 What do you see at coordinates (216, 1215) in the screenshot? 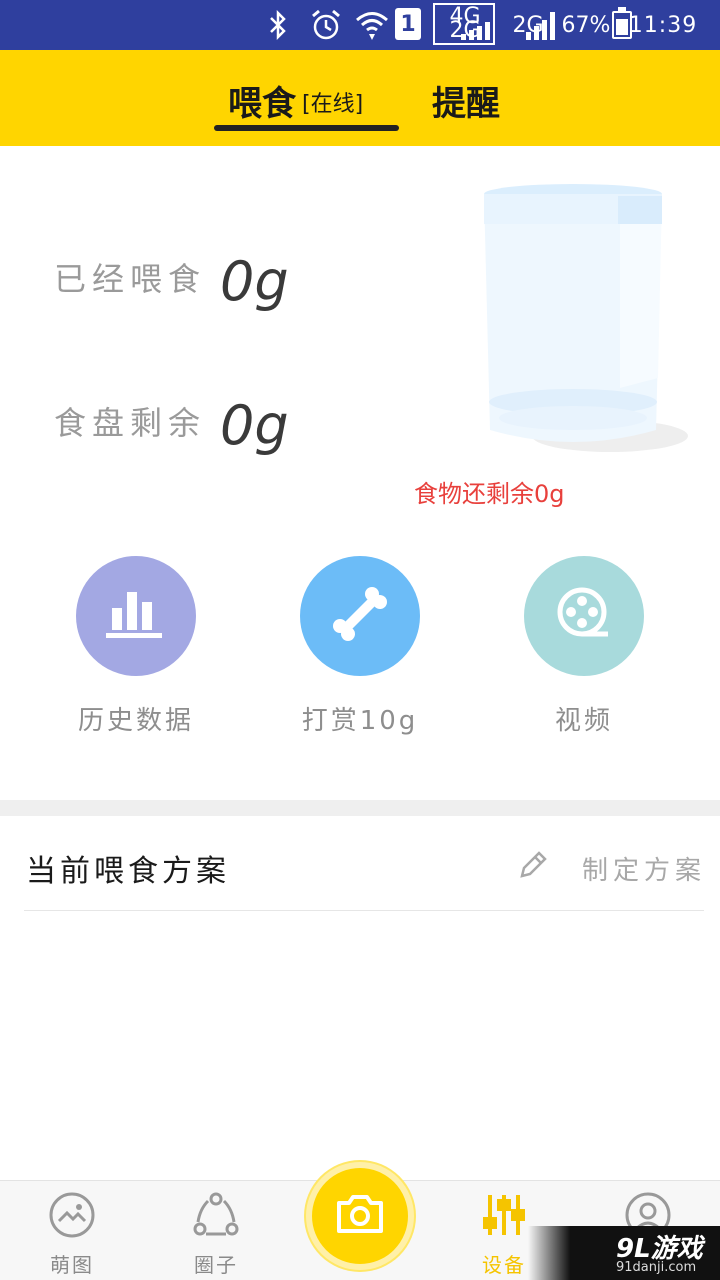
I see `share-circle-icon` at bounding box center [216, 1215].